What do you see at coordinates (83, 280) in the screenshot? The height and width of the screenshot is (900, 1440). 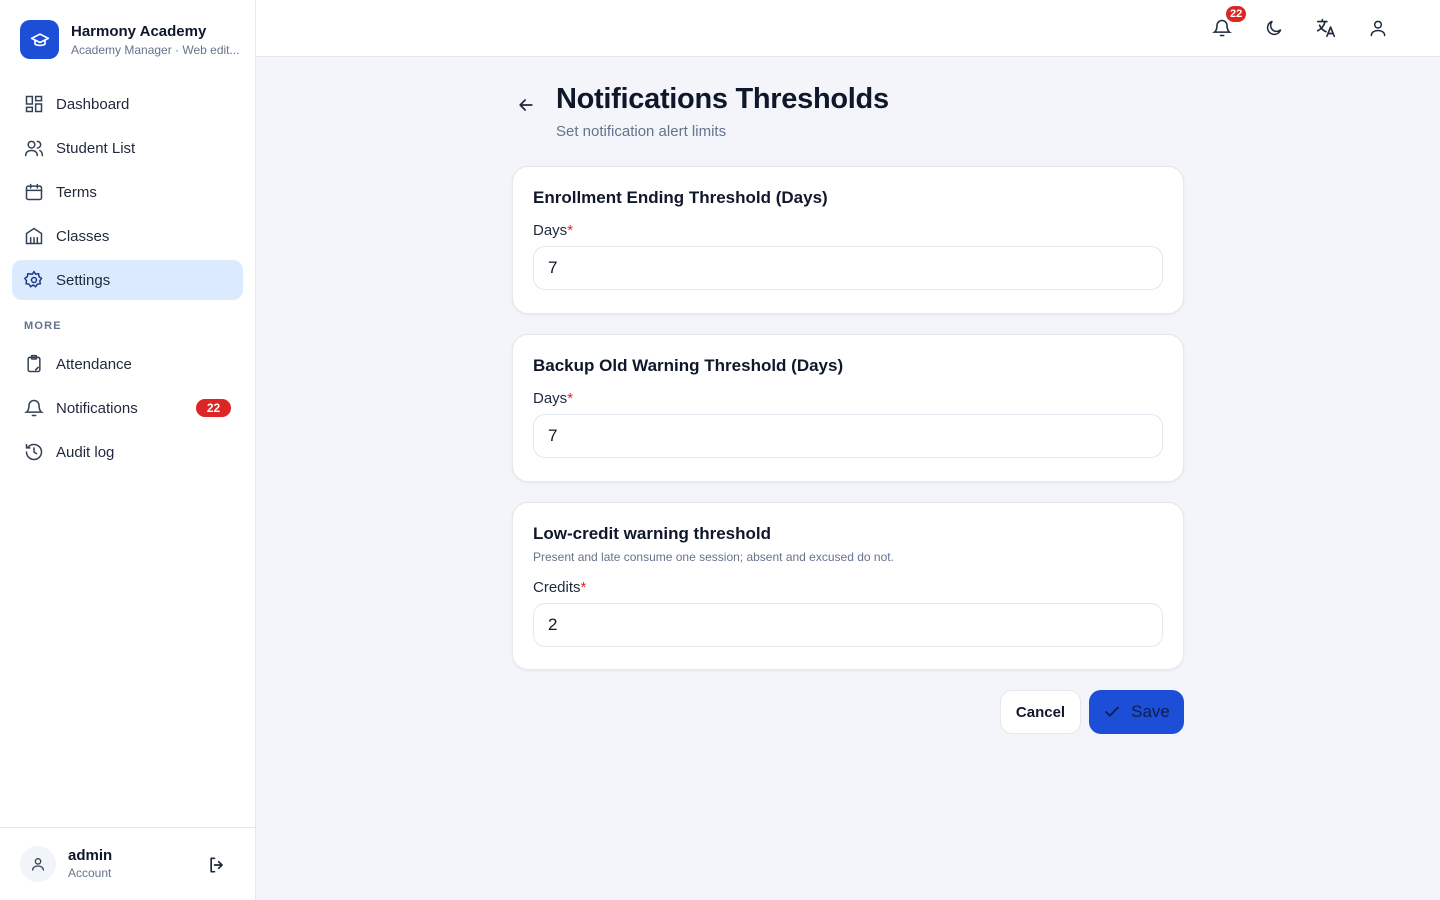 I see `sidebar-item-label: Settings` at bounding box center [83, 280].